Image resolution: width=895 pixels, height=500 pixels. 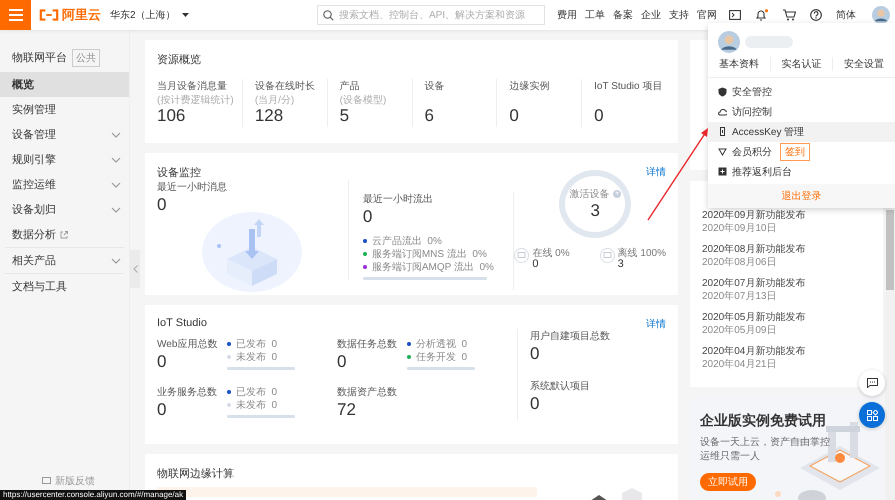 What do you see at coordinates (740, 296) in the screenshot?
I see `news-date: 2020年07月13日` at bounding box center [740, 296].